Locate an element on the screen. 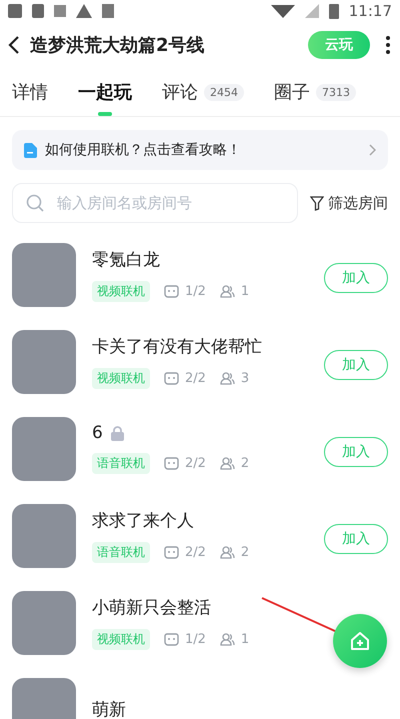  game-title: 造梦洪荒大劫篇2号线 is located at coordinates (118, 45).